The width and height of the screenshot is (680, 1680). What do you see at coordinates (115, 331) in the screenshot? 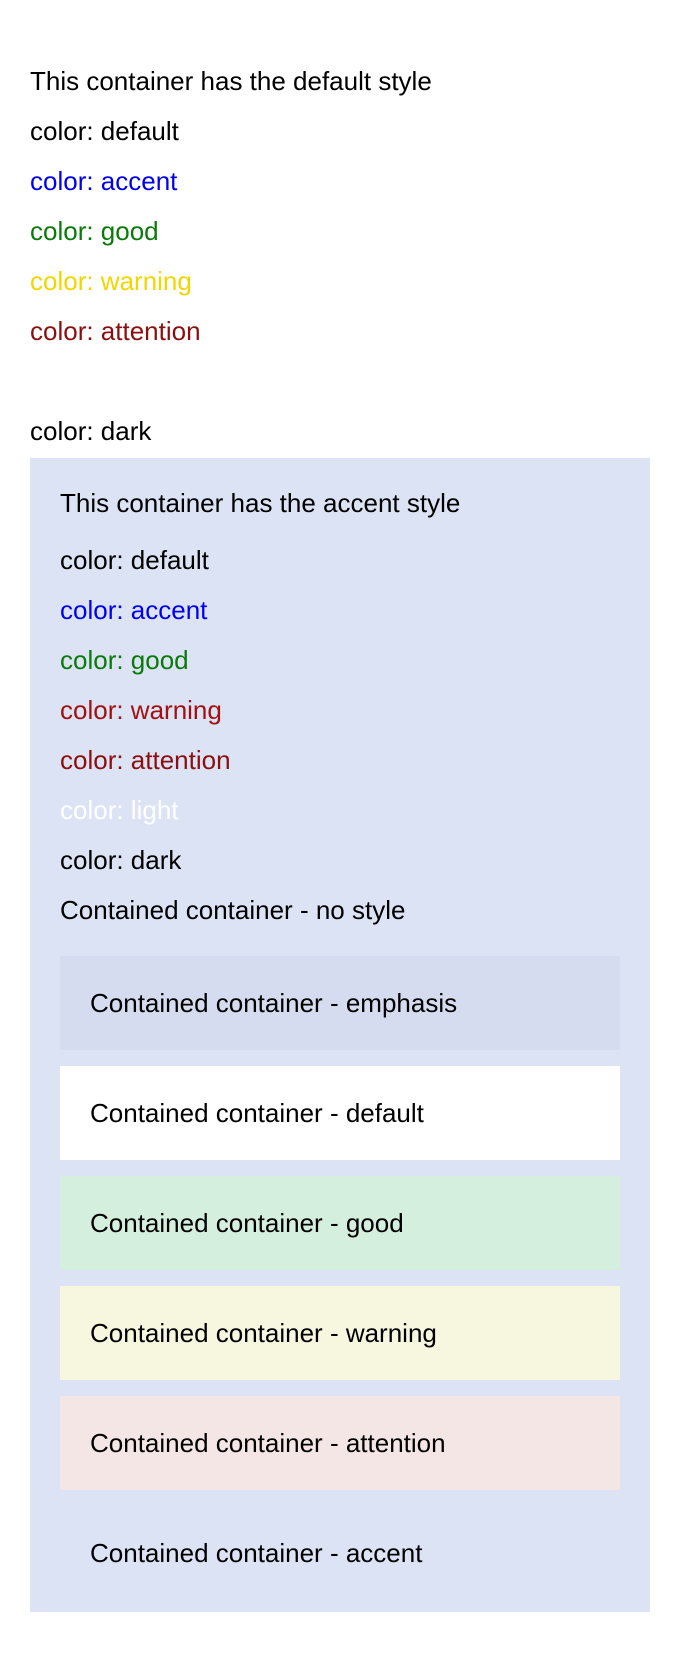
I see `default-container-color-attention: color: attention` at bounding box center [115, 331].